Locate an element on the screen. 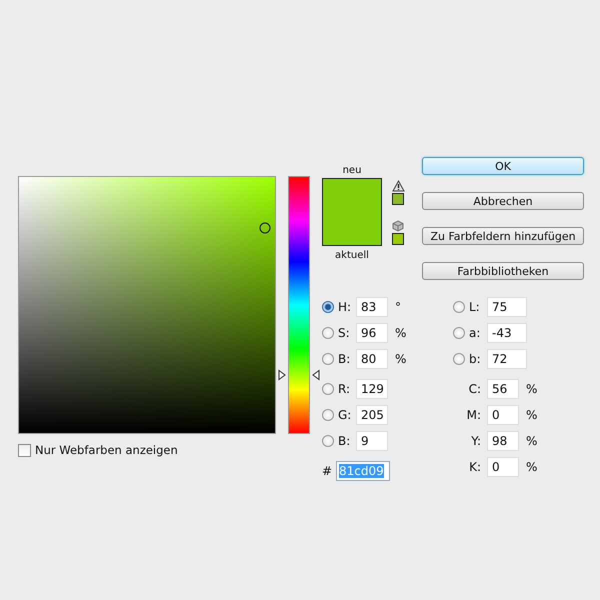 The width and height of the screenshot is (600, 600). websafe-swatch is located at coordinates (398, 239).